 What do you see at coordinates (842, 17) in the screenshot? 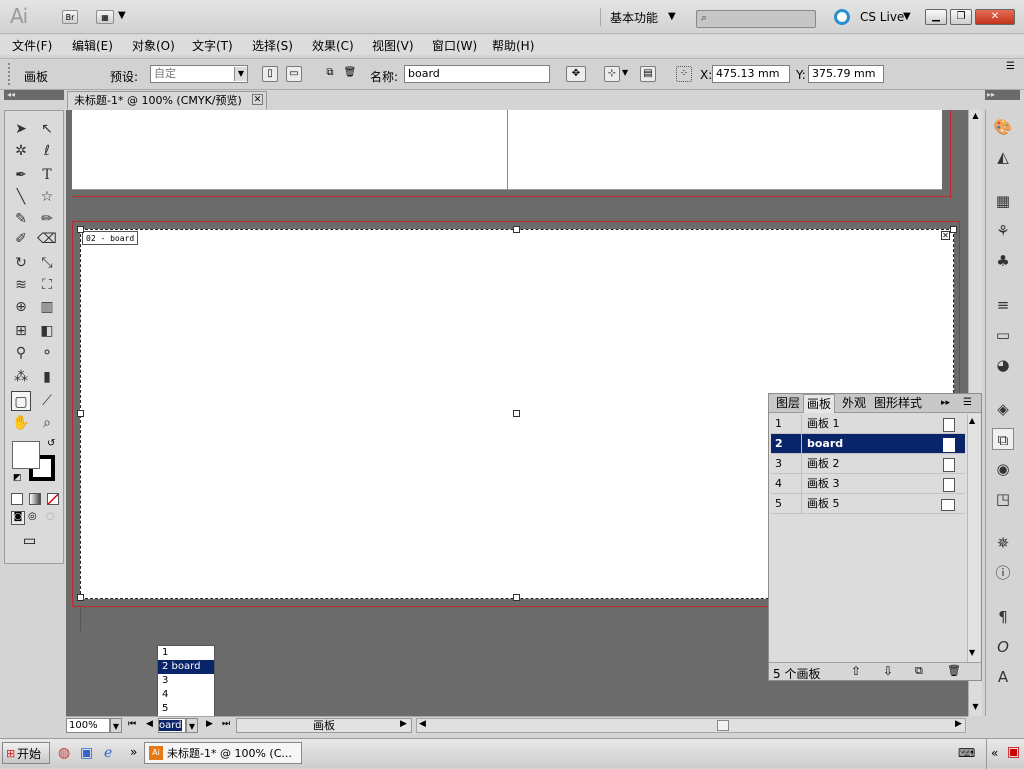
I see `cslive-icon` at bounding box center [842, 17].